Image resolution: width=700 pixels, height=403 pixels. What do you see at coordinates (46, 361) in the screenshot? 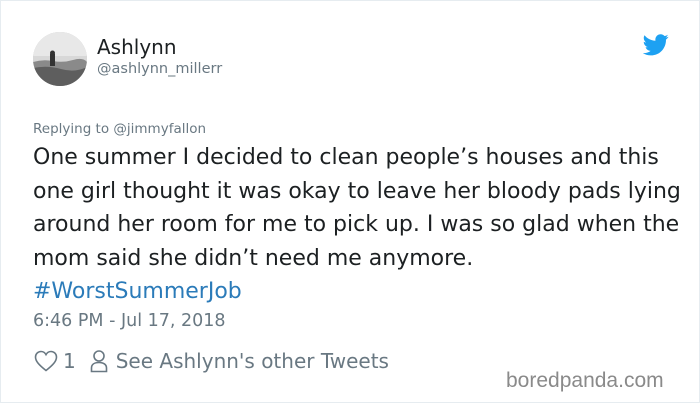
I see `heart-icon` at bounding box center [46, 361].